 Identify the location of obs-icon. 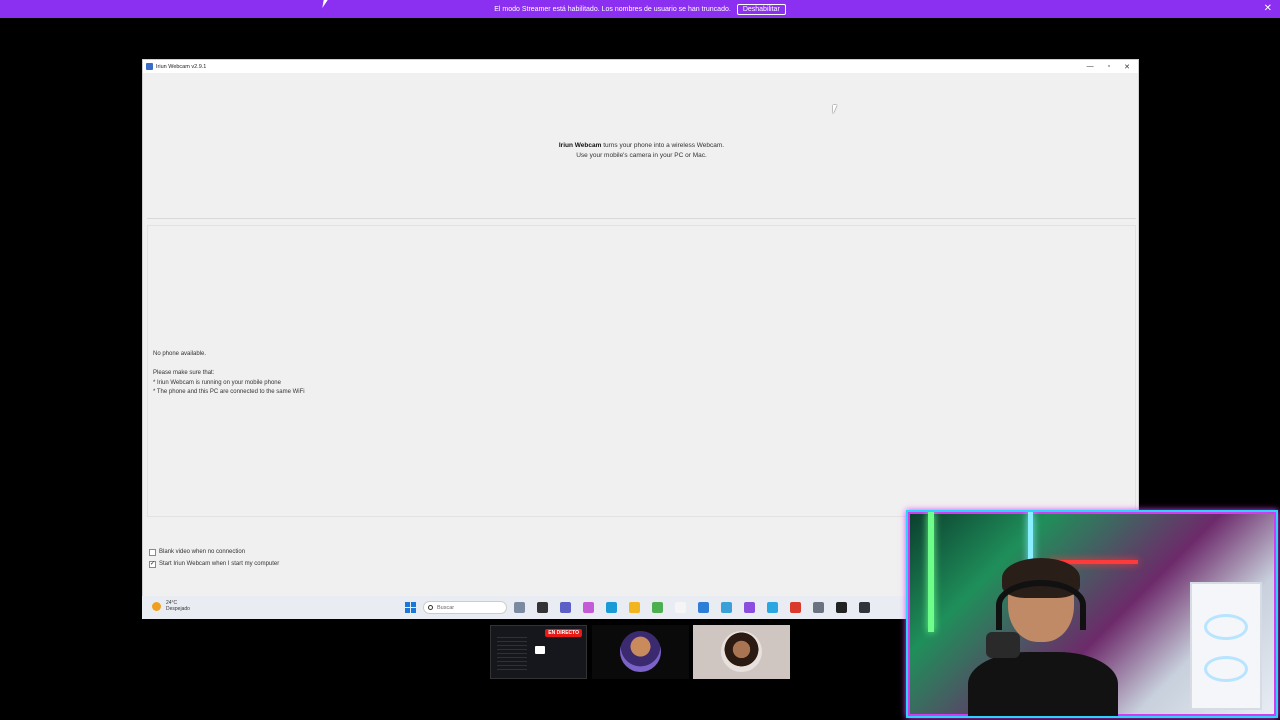
(841, 607).